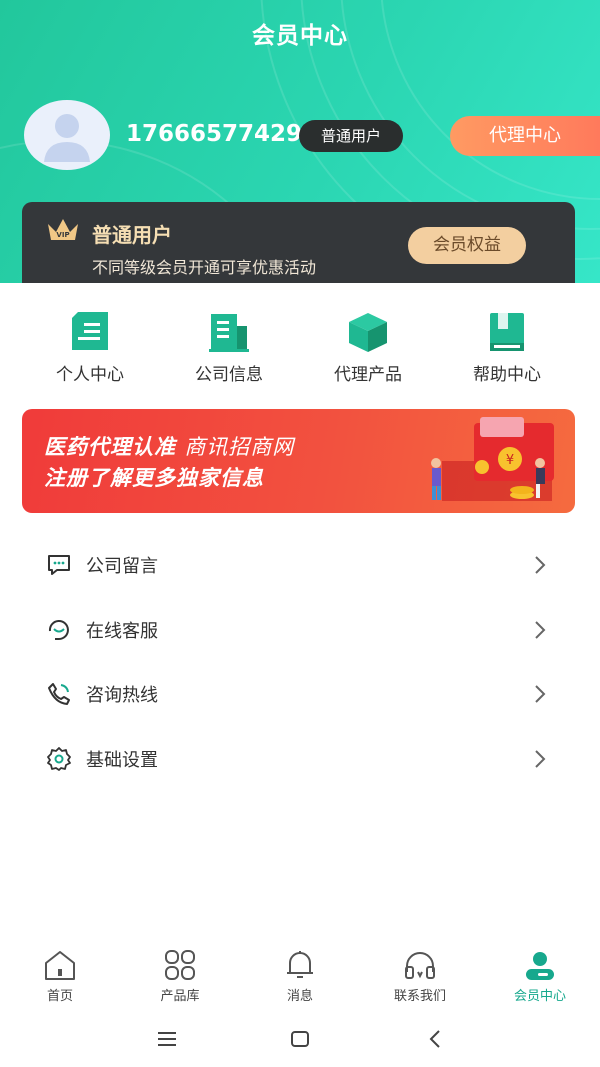  What do you see at coordinates (214, 134) in the screenshot?
I see `user-phone: 17666577429` at bounding box center [214, 134].